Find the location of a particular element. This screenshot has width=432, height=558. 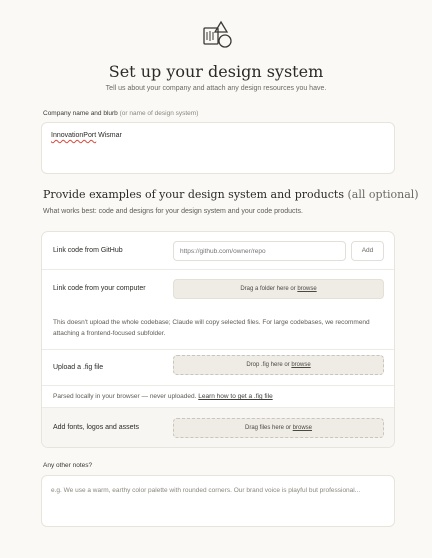

folder-dropzone-text: Drag a folder here or is located at coordinates (269, 289).